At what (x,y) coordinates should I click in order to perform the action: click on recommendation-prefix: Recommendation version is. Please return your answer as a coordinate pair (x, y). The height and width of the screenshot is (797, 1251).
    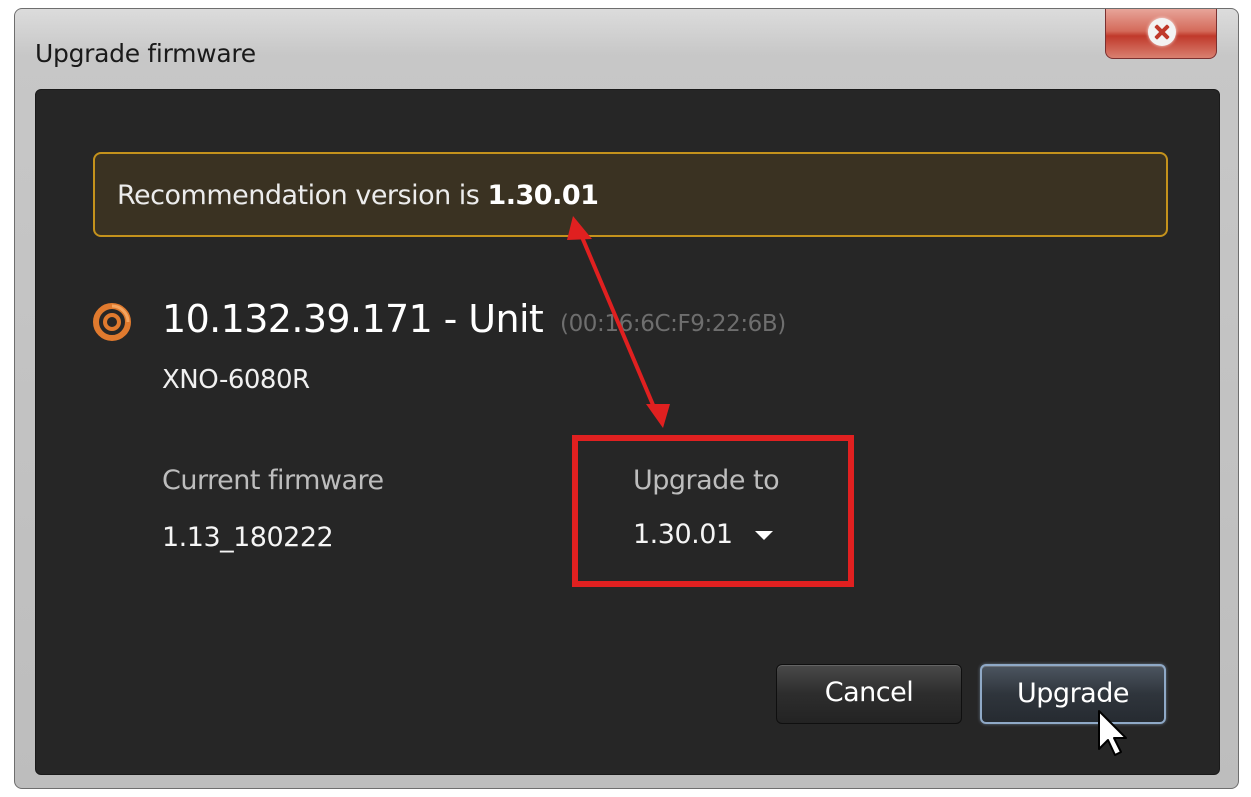
    Looking at the image, I should click on (302, 195).